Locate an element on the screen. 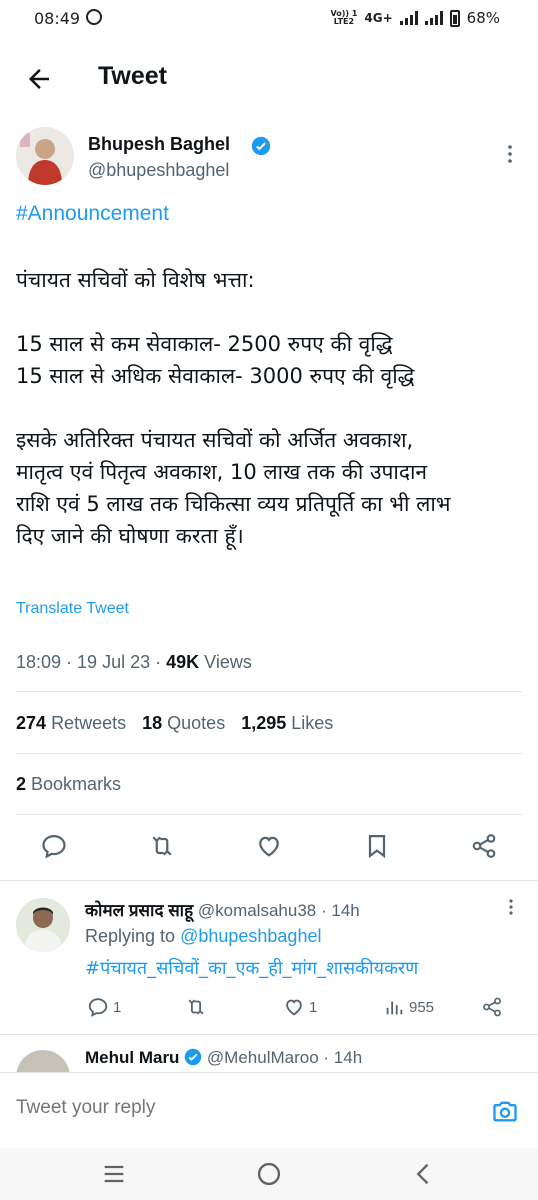 Image resolution: width=538 pixels, height=1200 pixels. reply2-author-name: Mehul Maru is located at coordinates (132, 1057).